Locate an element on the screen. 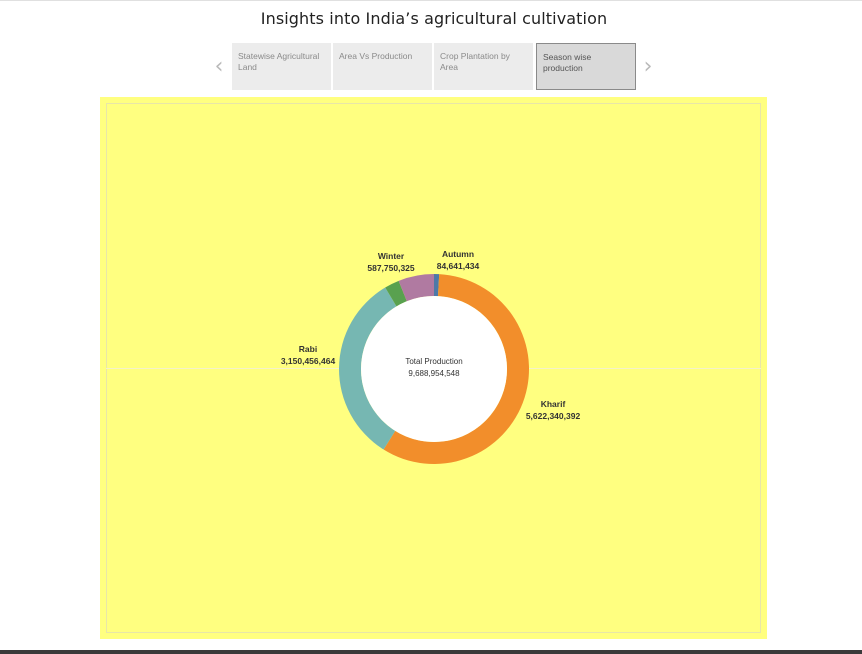 The image size is (862, 654). slice-name-rabi: Rabi is located at coordinates (308, 349).